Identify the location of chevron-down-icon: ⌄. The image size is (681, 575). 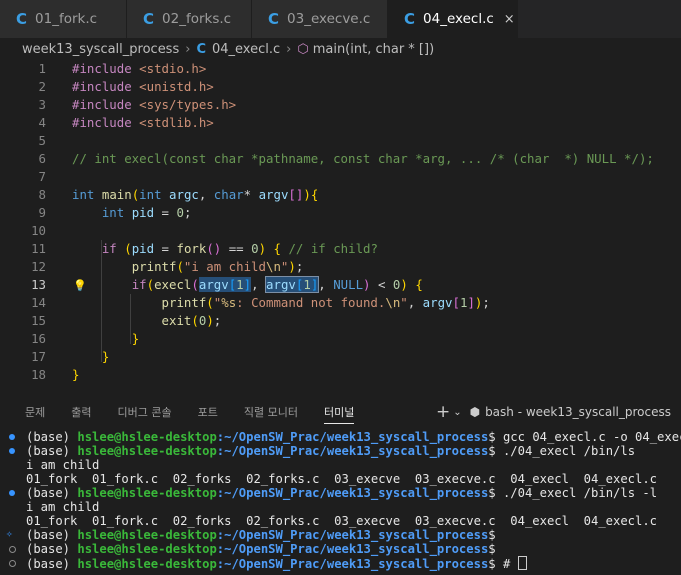
(457, 412).